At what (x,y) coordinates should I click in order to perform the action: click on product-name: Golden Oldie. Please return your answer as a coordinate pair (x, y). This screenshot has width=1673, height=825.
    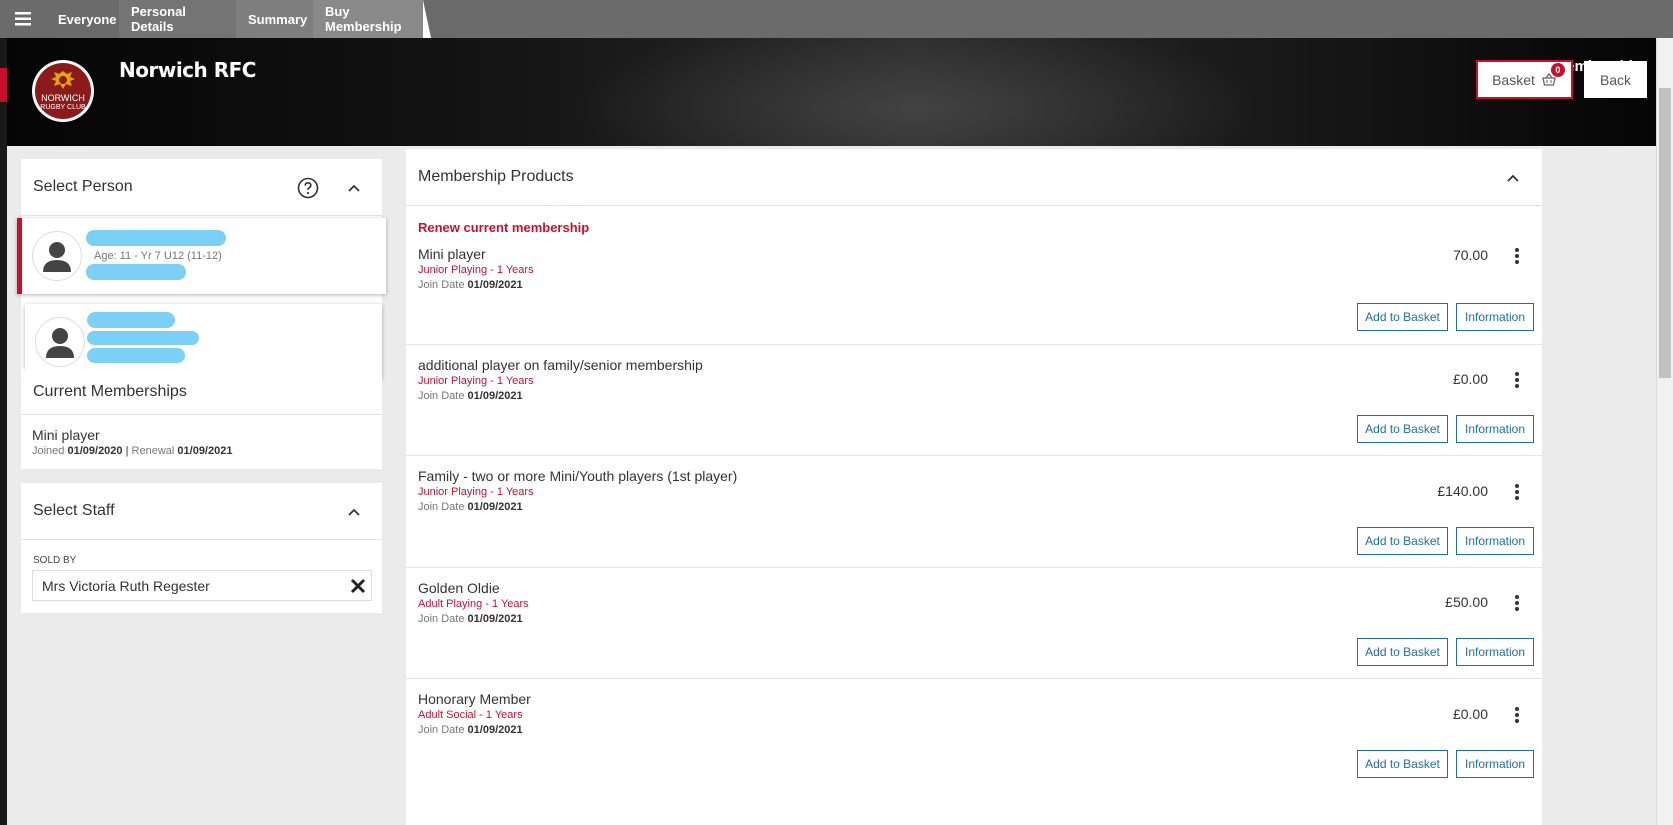
    Looking at the image, I should click on (459, 588).